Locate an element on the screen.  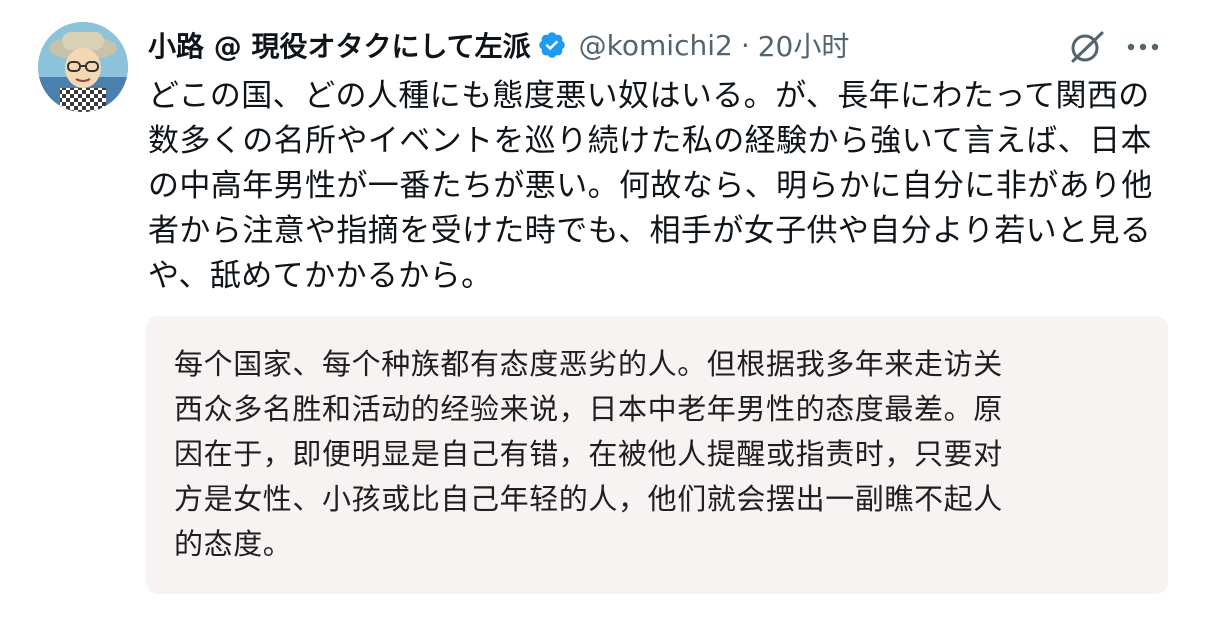
tweet-time: 20小时 is located at coordinates (804, 45).